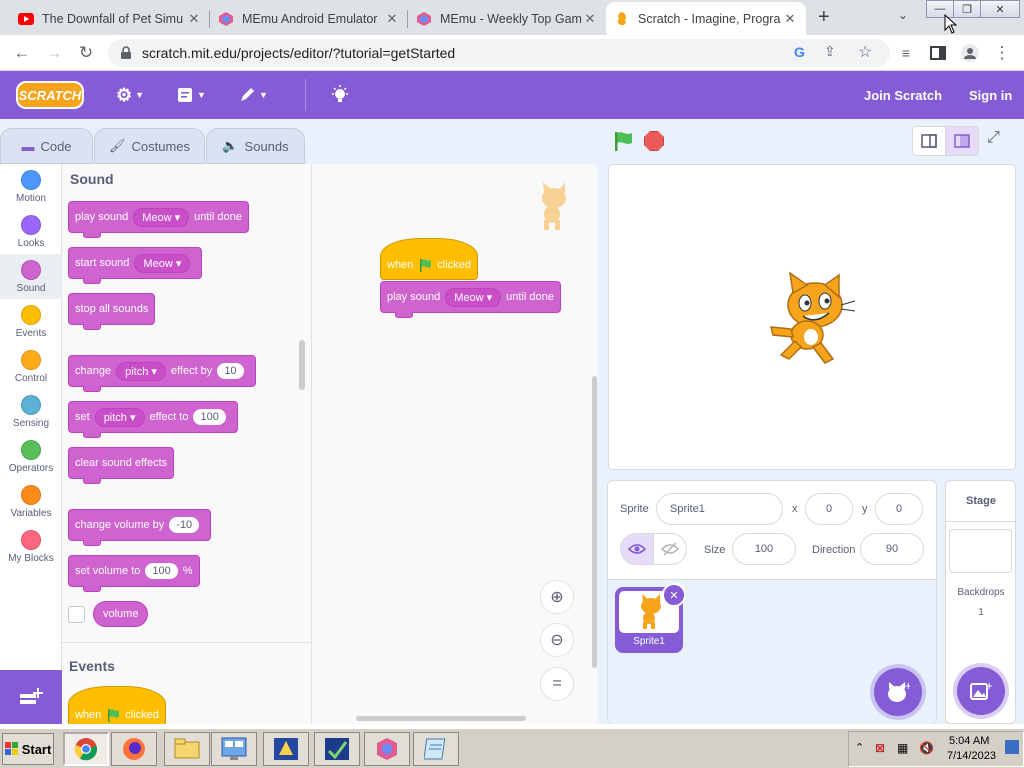  I want to click on palette-scrollbar, so click(302, 365).